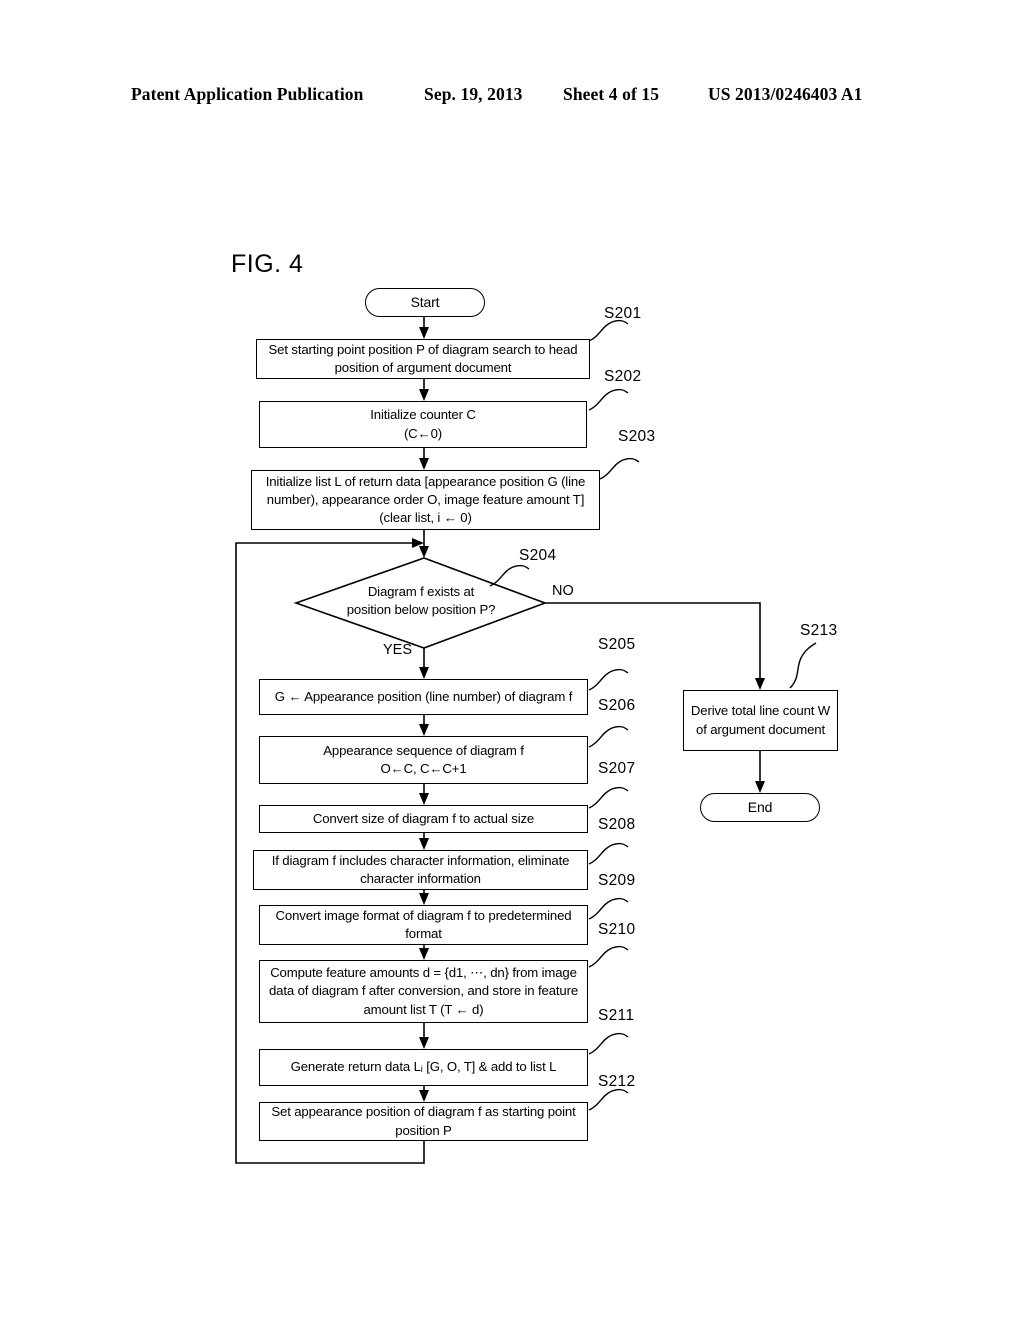 Image resolution: width=1024 pixels, height=1320 pixels. What do you see at coordinates (608, 1043) in the screenshot?
I see `leader-s211` at bounding box center [608, 1043].